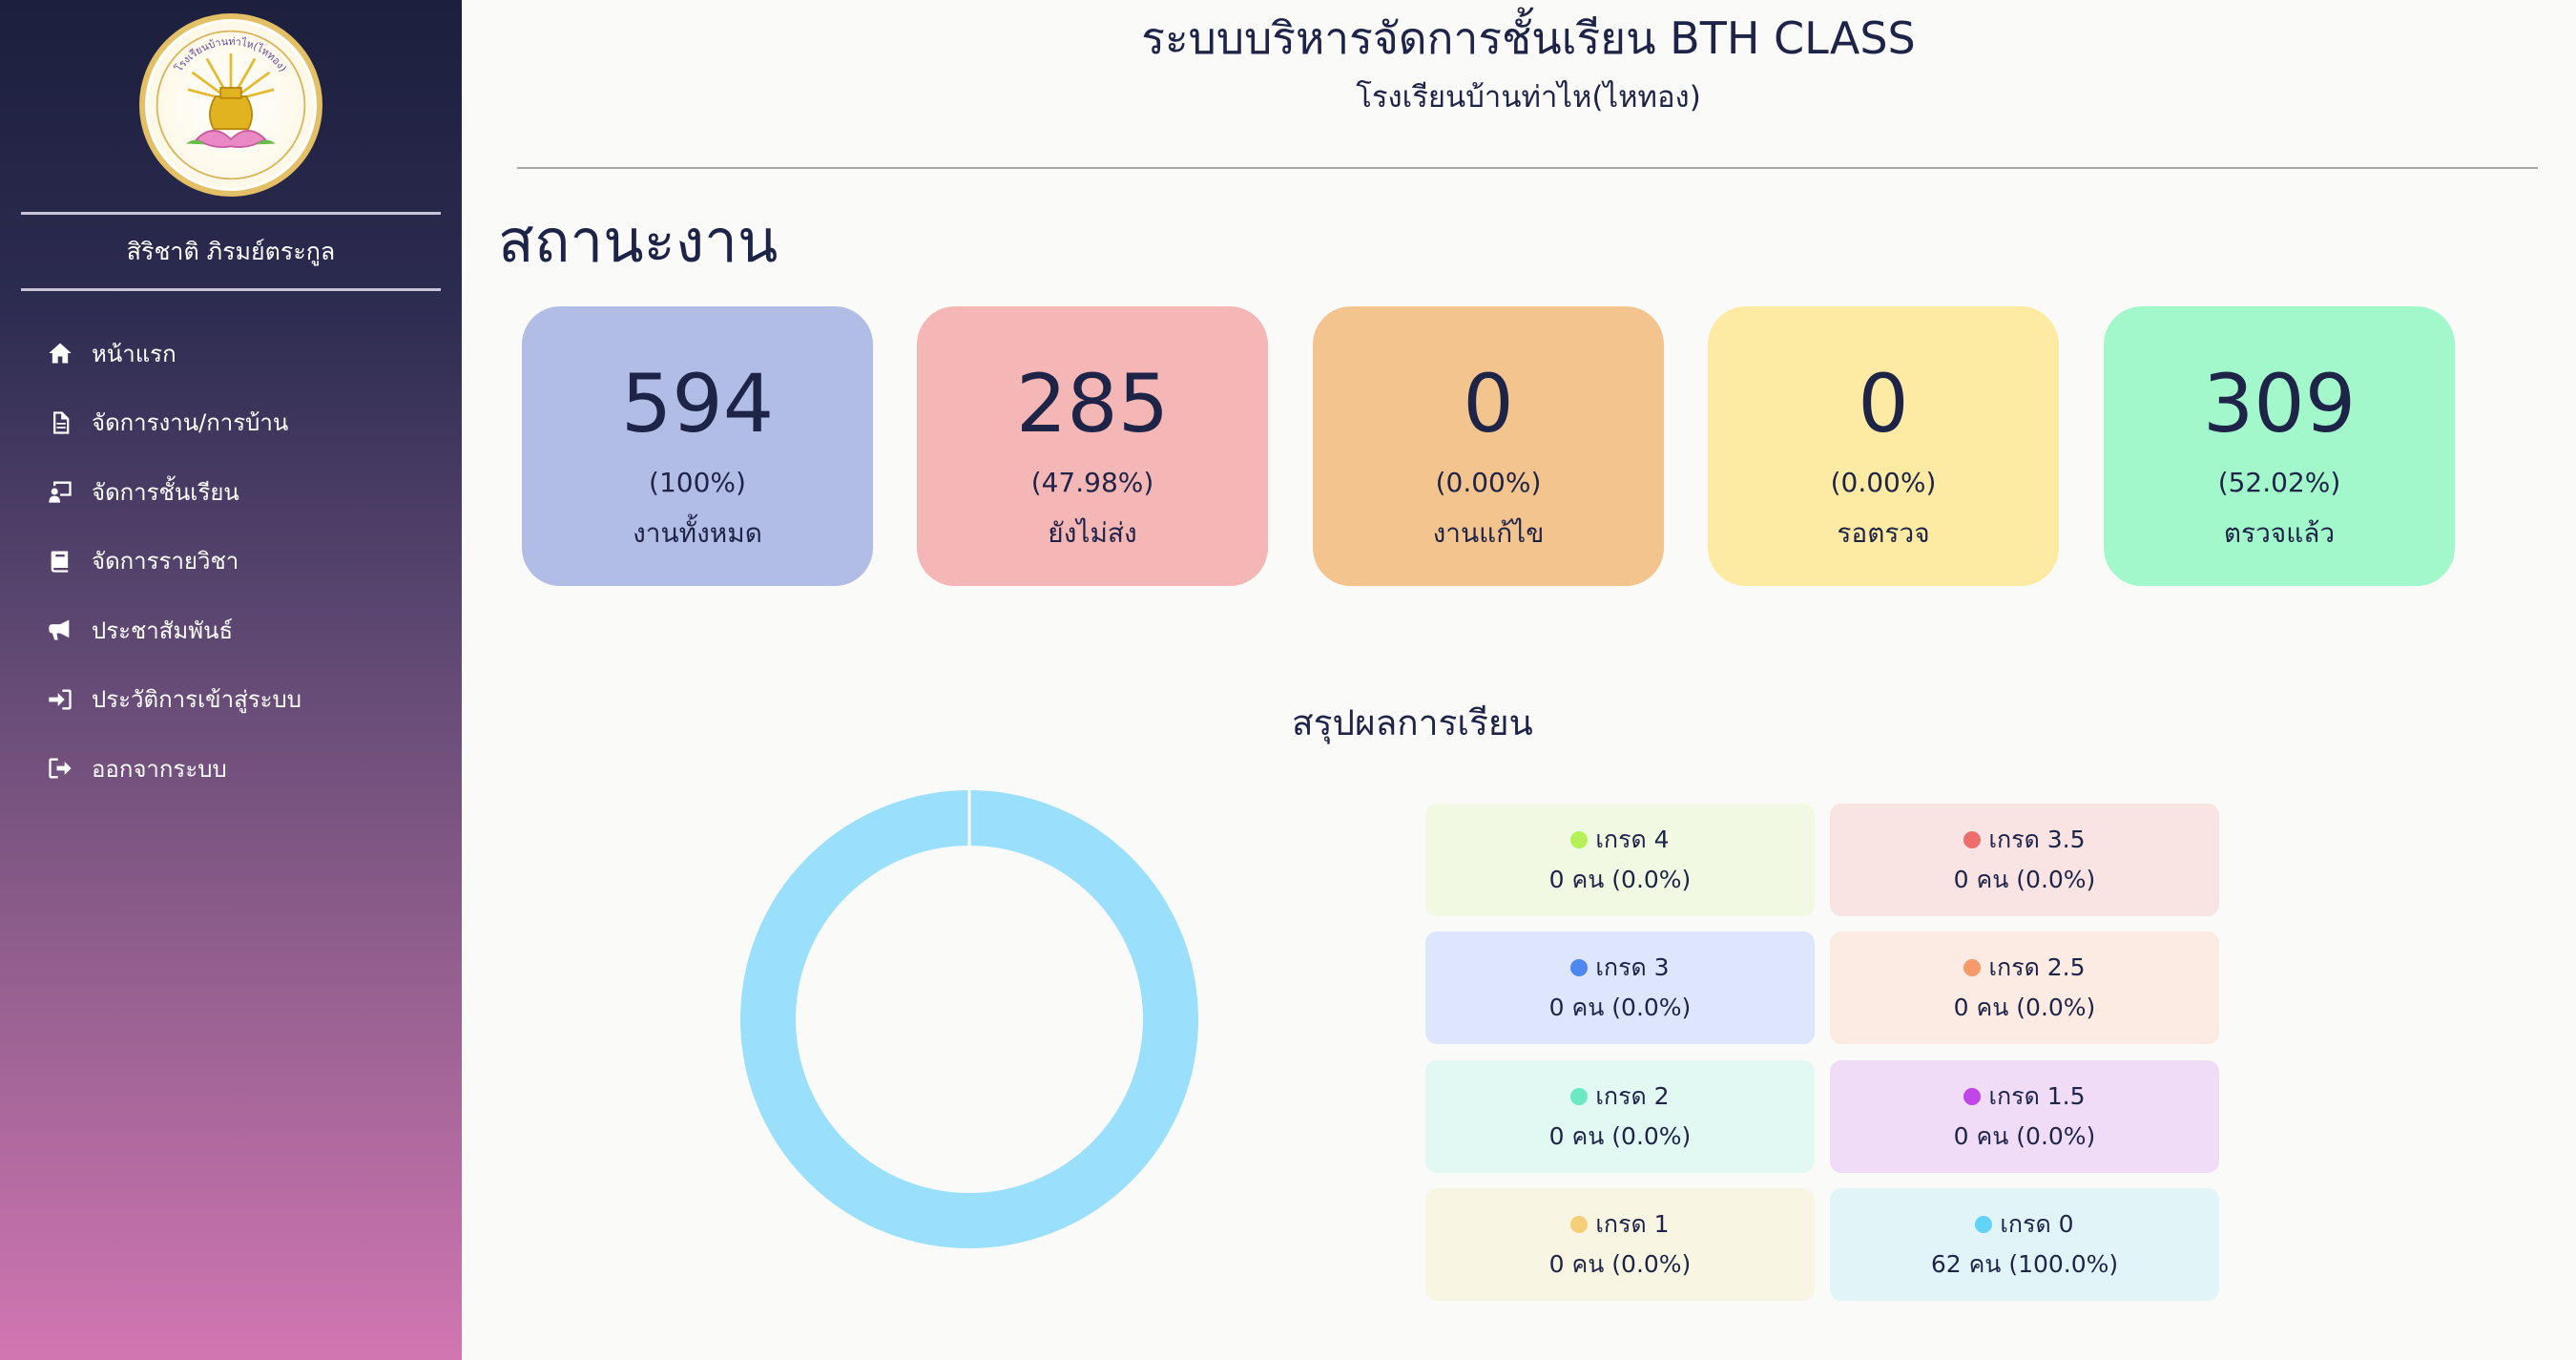  I want to click on grade-legend-item: เกรด 3 0 คน (0.0%), so click(1620, 988).